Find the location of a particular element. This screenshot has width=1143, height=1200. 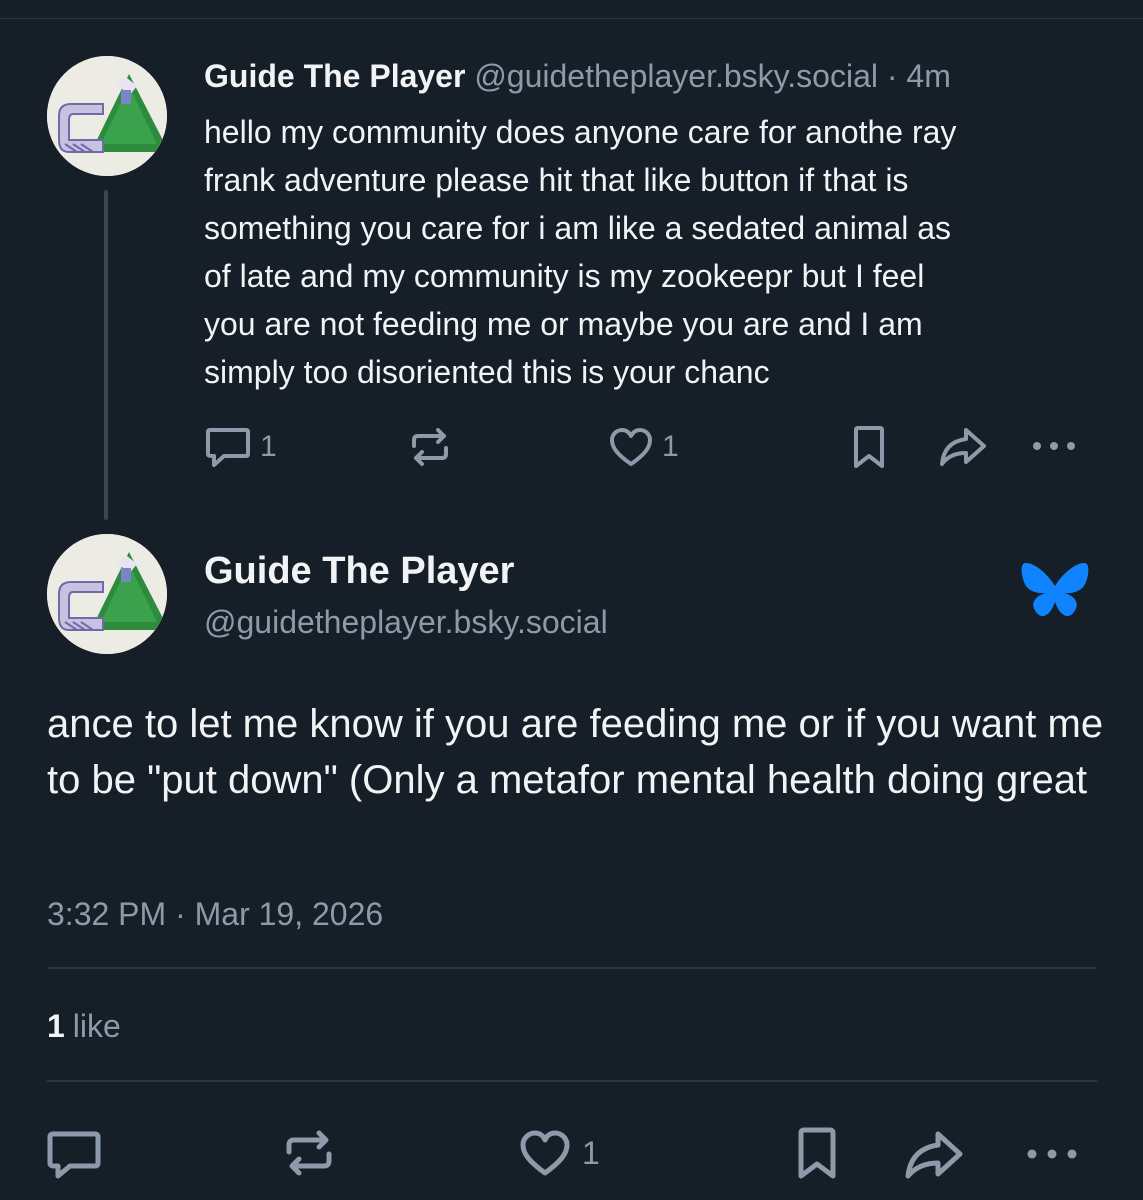

likes-count: 1 is located at coordinates (56, 1026).